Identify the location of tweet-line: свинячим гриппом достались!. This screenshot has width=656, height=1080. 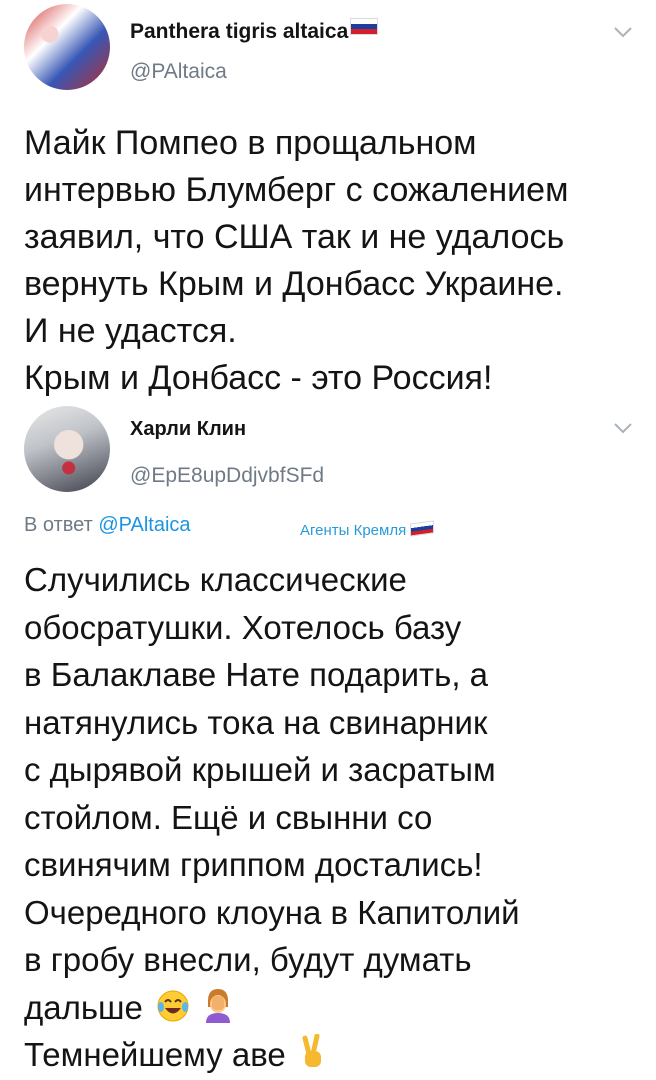
(253, 864).